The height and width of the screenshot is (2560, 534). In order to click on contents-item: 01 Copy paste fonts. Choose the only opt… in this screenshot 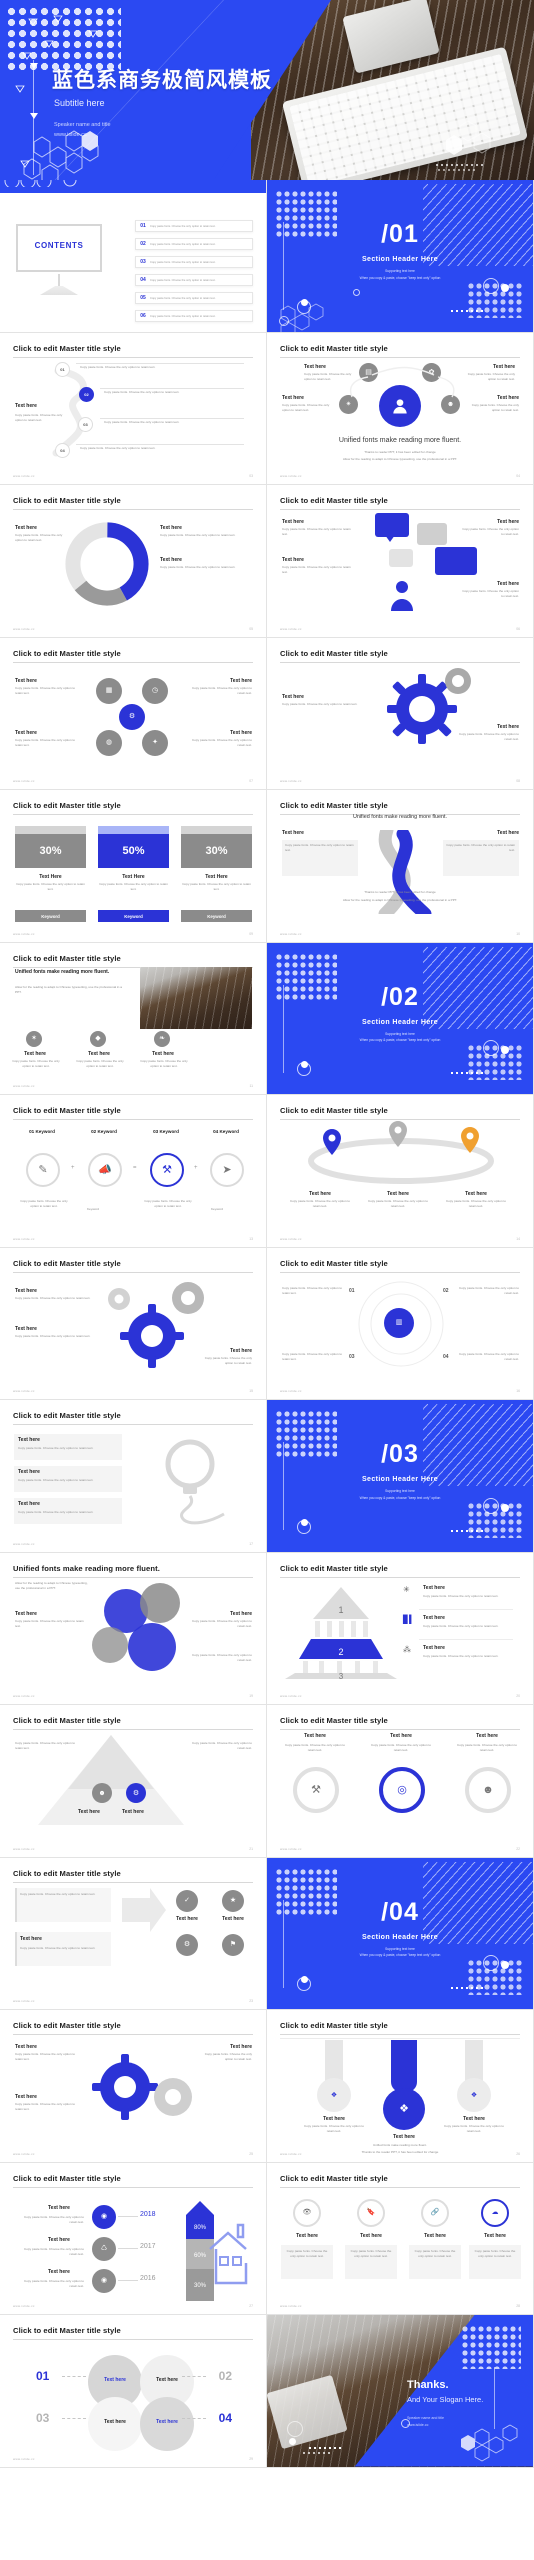, I will do `click(194, 226)`.